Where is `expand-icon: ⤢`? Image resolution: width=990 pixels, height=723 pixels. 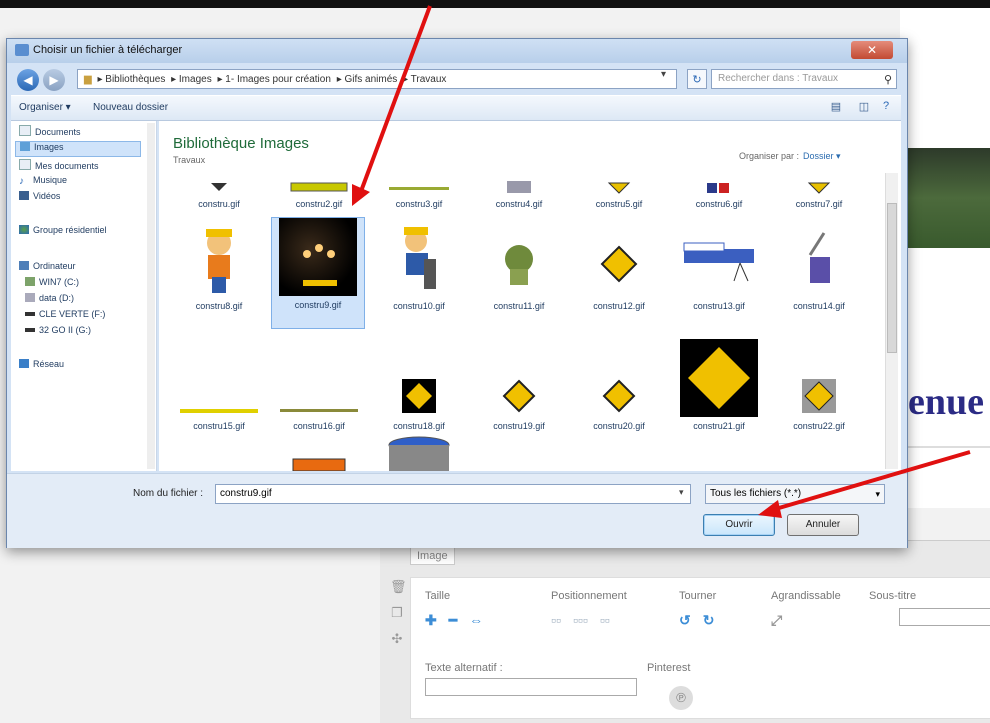
expand-icon: ⤢ is located at coordinates (776, 620).